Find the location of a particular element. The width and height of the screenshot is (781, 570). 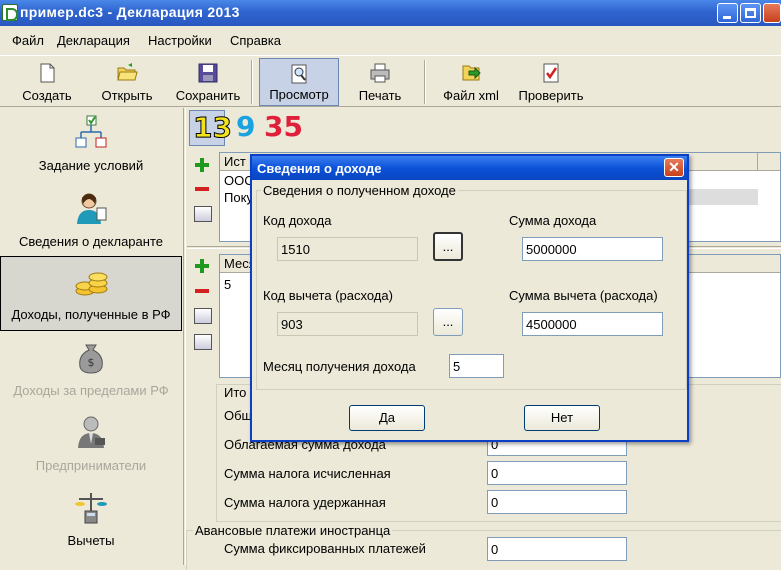

tax-withheld-label: Сумма налога удержанная is located at coordinates (305, 502).